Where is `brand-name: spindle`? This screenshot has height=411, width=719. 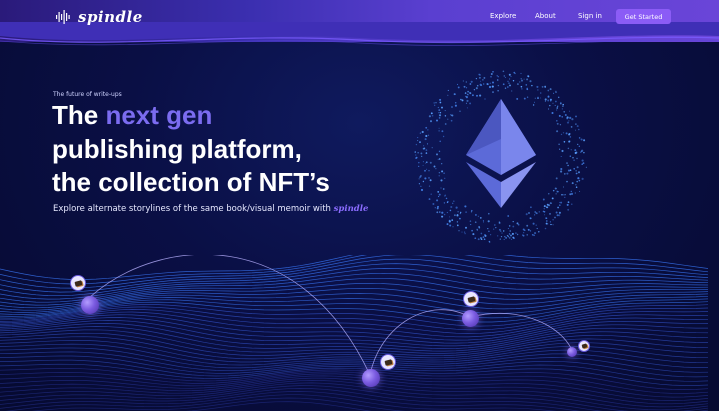 brand-name: spindle is located at coordinates (110, 17).